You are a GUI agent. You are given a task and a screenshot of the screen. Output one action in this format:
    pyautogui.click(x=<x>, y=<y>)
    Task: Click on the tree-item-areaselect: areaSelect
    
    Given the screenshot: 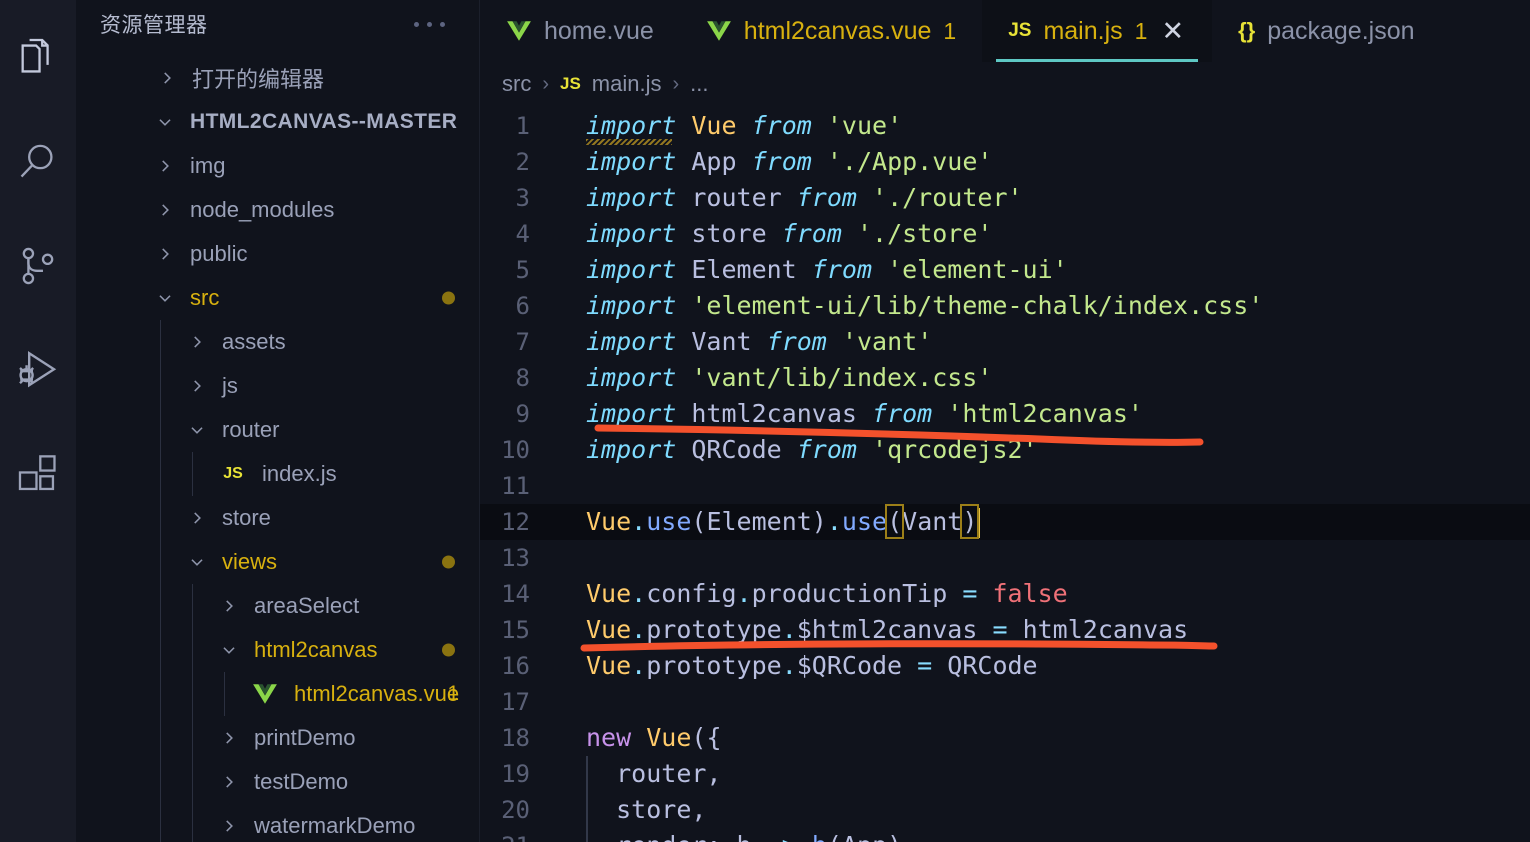 What is the action you would take?
    pyautogui.click(x=277, y=606)
    